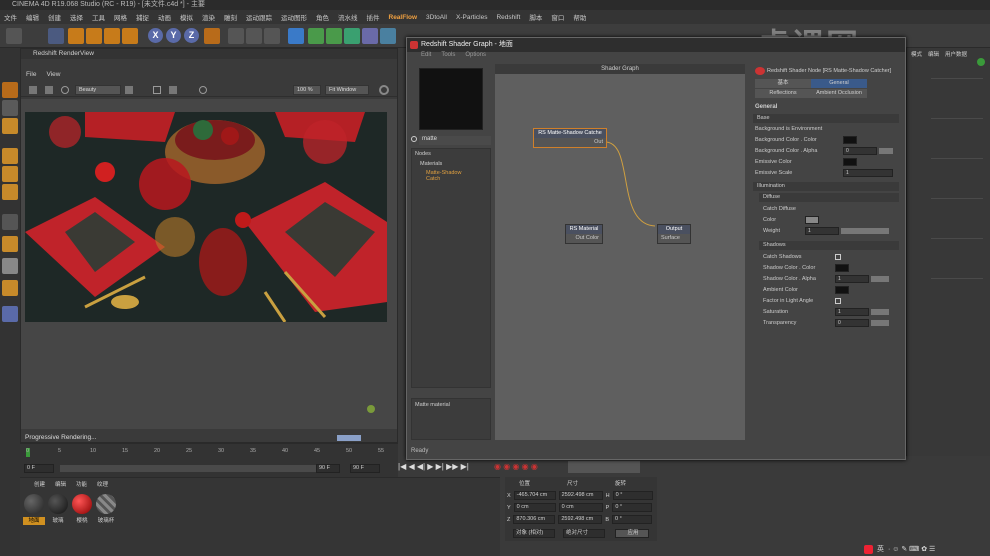 The image size is (990, 556). I want to click on pen-icon, so click(316, 36).